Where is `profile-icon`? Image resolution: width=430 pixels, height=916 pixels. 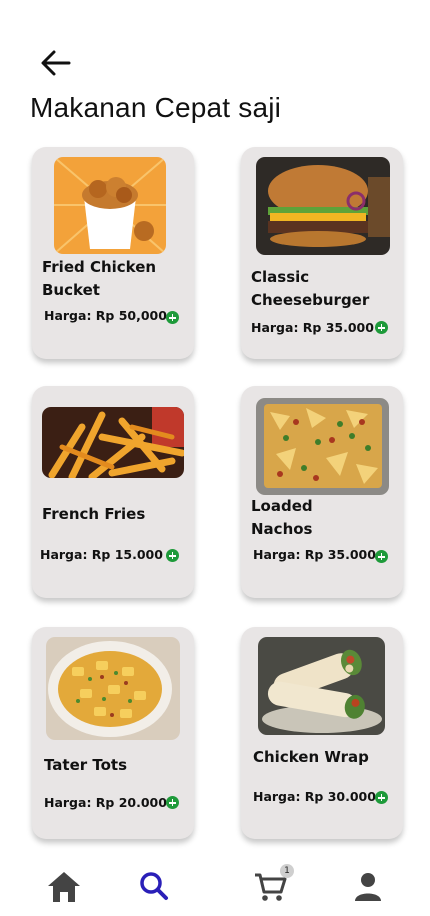 profile-icon is located at coordinates (368, 887).